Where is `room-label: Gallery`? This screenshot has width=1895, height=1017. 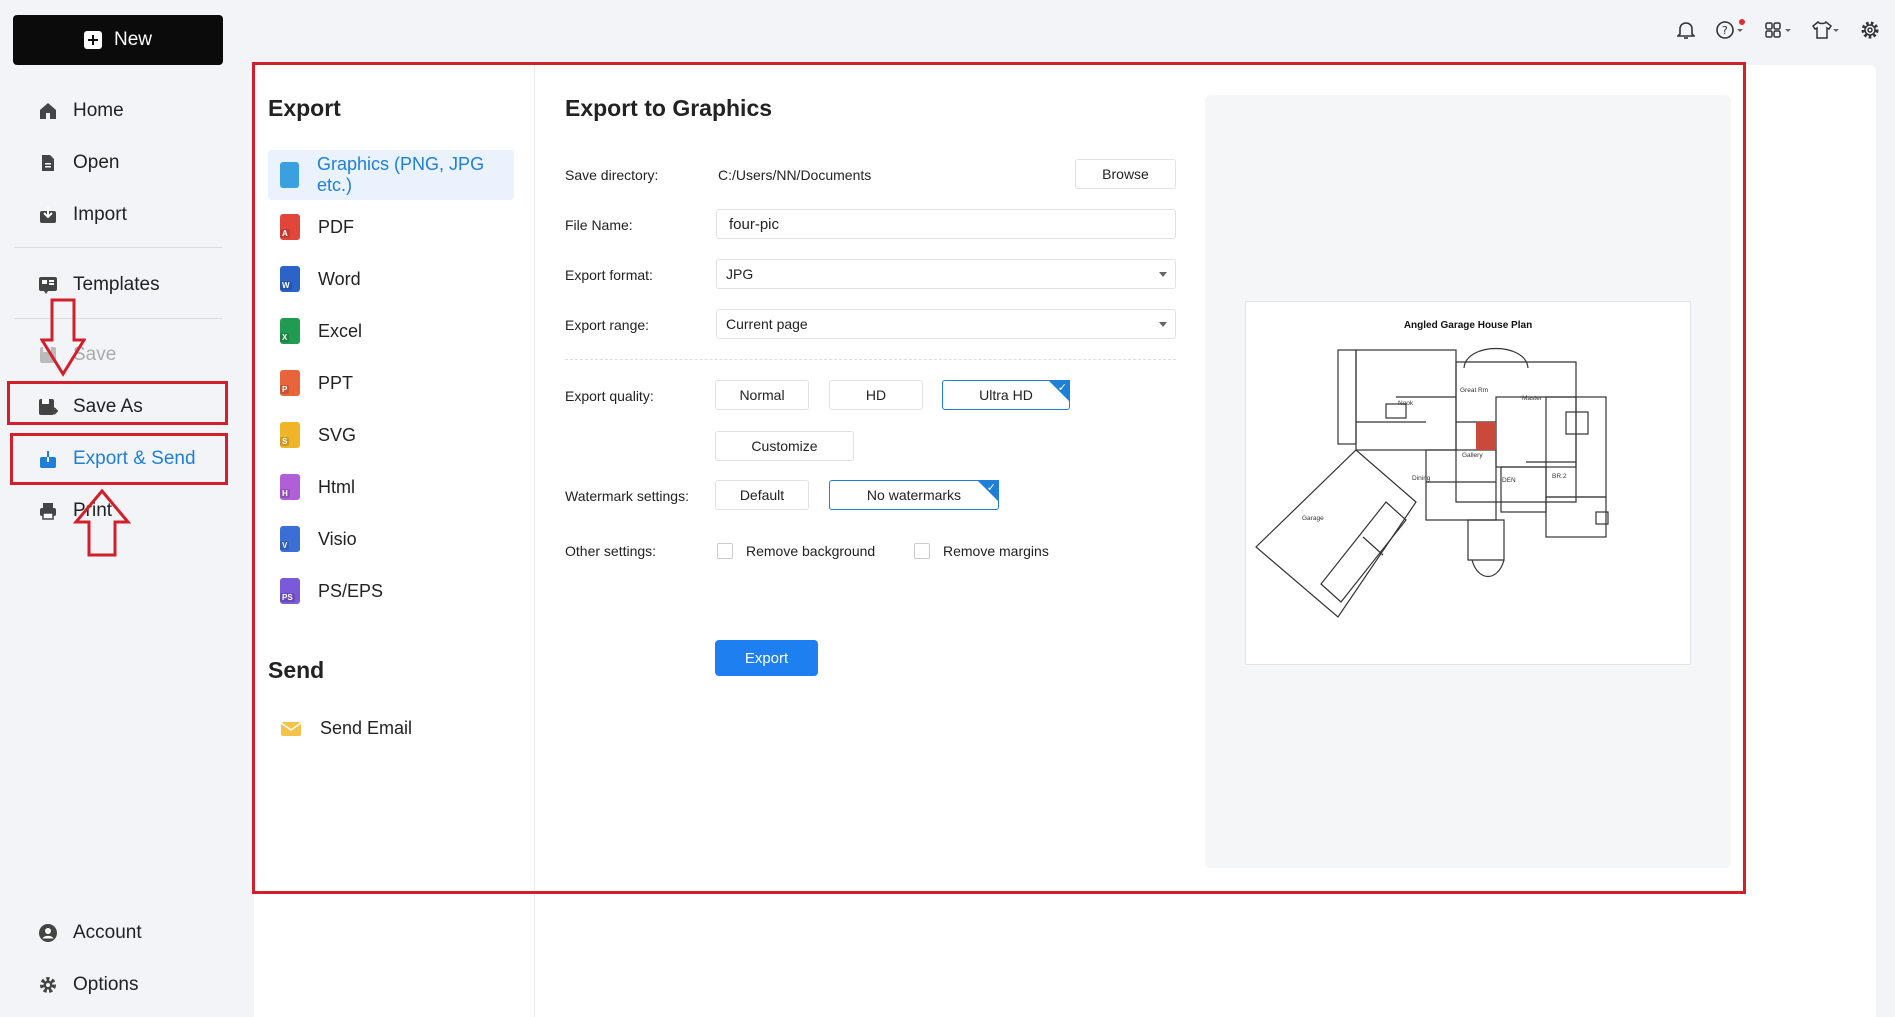
room-label: Gallery is located at coordinates (1472, 455).